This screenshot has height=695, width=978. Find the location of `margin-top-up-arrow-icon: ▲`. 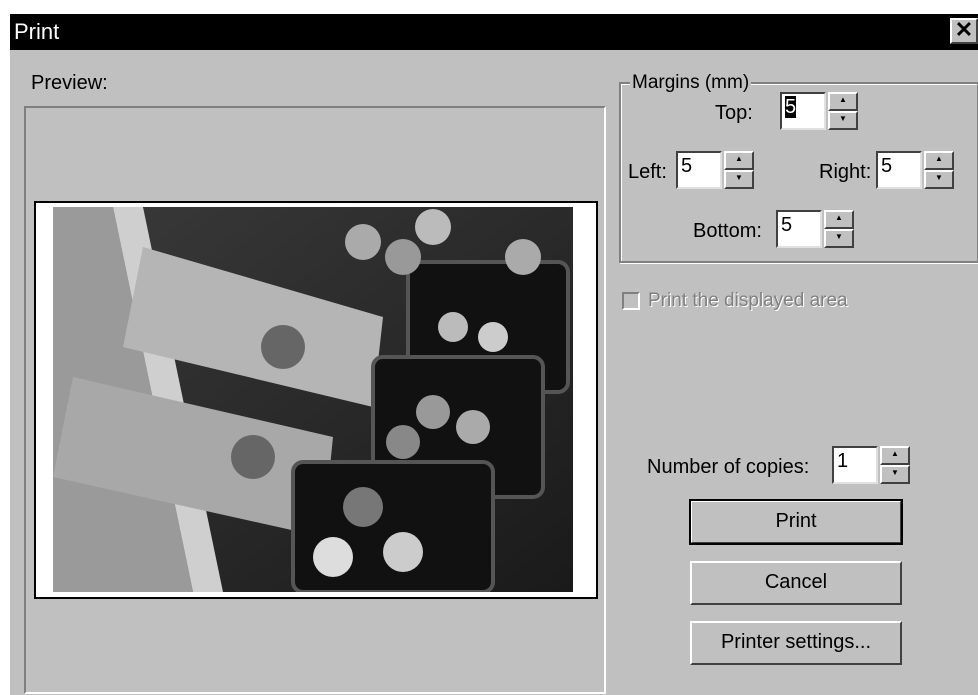

margin-top-up-arrow-icon: ▲ is located at coordinates (843, 101).